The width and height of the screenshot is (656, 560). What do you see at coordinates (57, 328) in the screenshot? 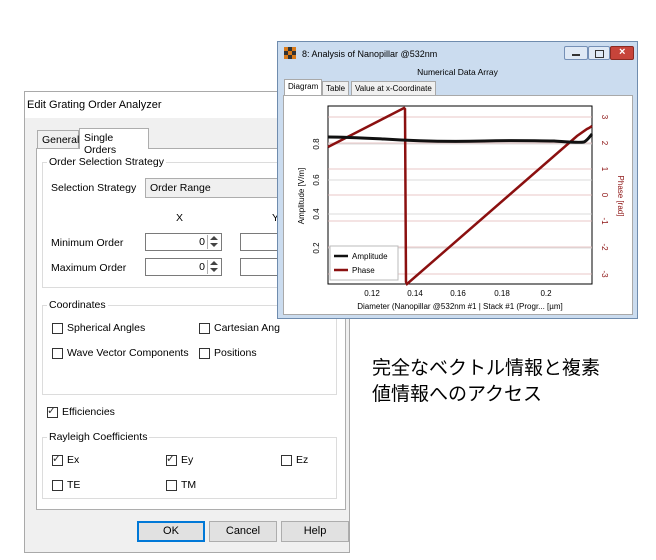
I see `spherical-angles-checkbox` at bounding box center [57, 328].